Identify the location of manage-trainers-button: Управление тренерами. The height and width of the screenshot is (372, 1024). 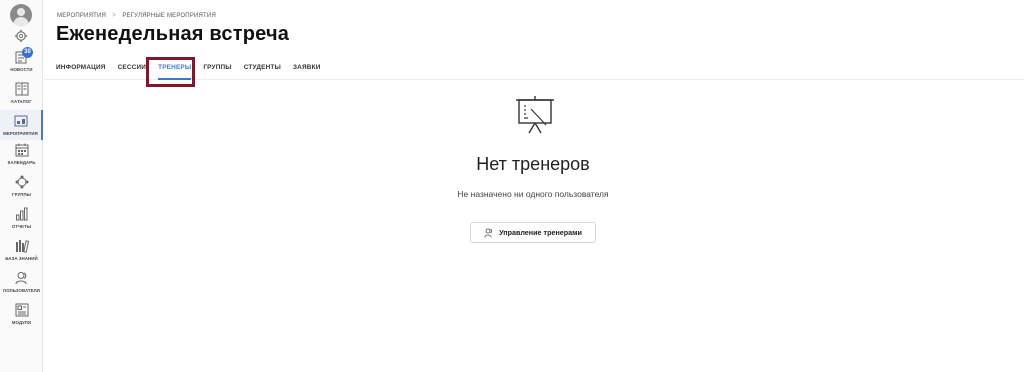
(533, 232).